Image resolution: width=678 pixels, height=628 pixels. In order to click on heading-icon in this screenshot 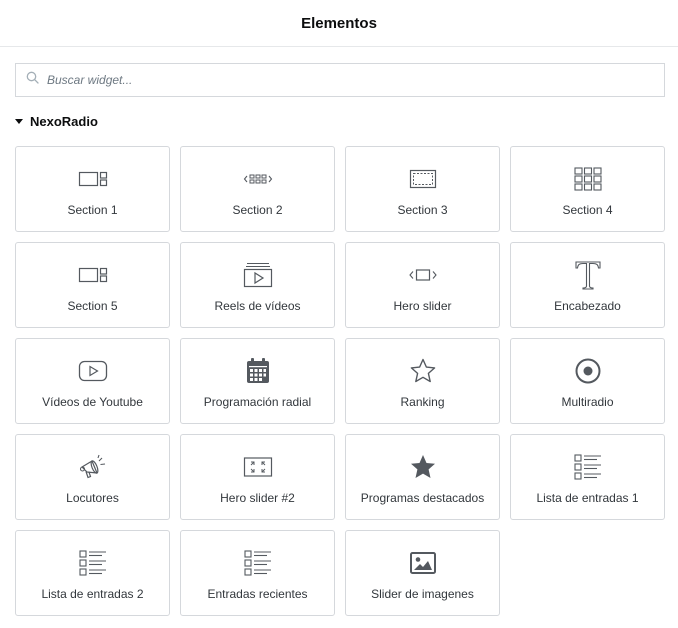, I will do `click(588, 275)`.